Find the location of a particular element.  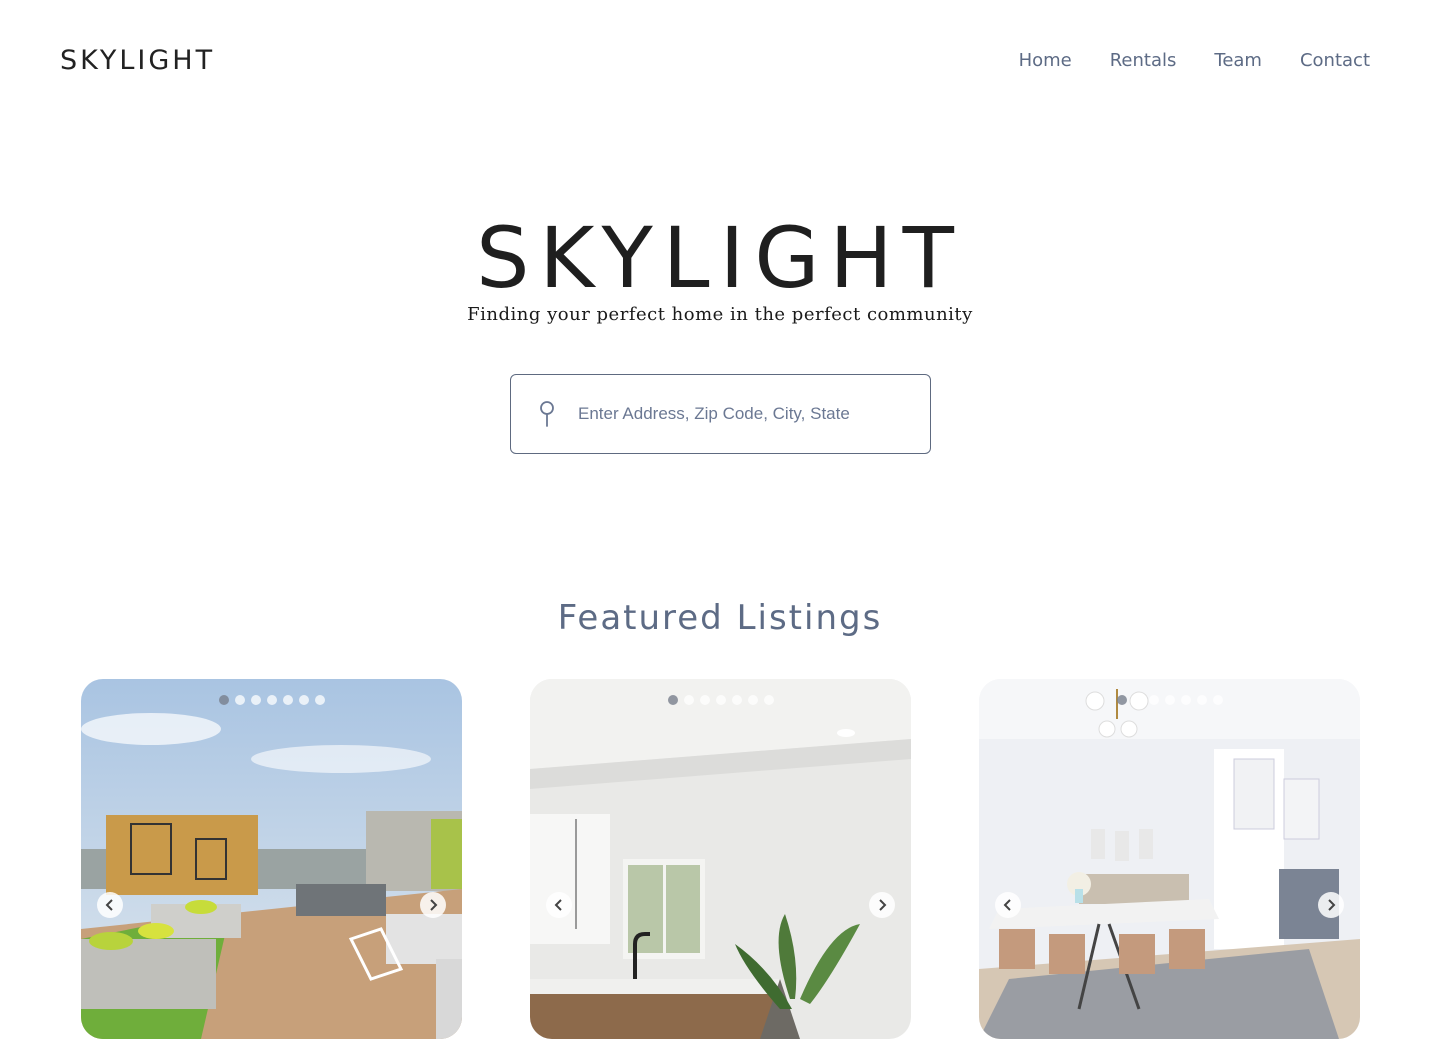

map-pin-icon is located at coordinates (547, 414).